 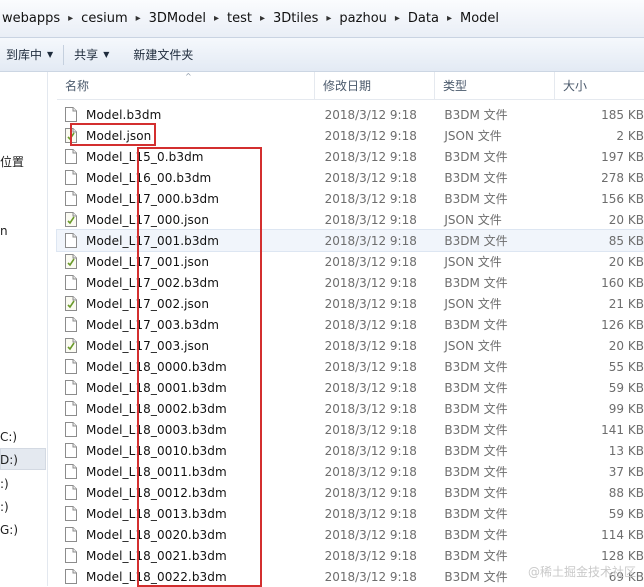 I want to click on file-name-cell: Model_L18_0012.b3dm, so click(x=184, y=492).